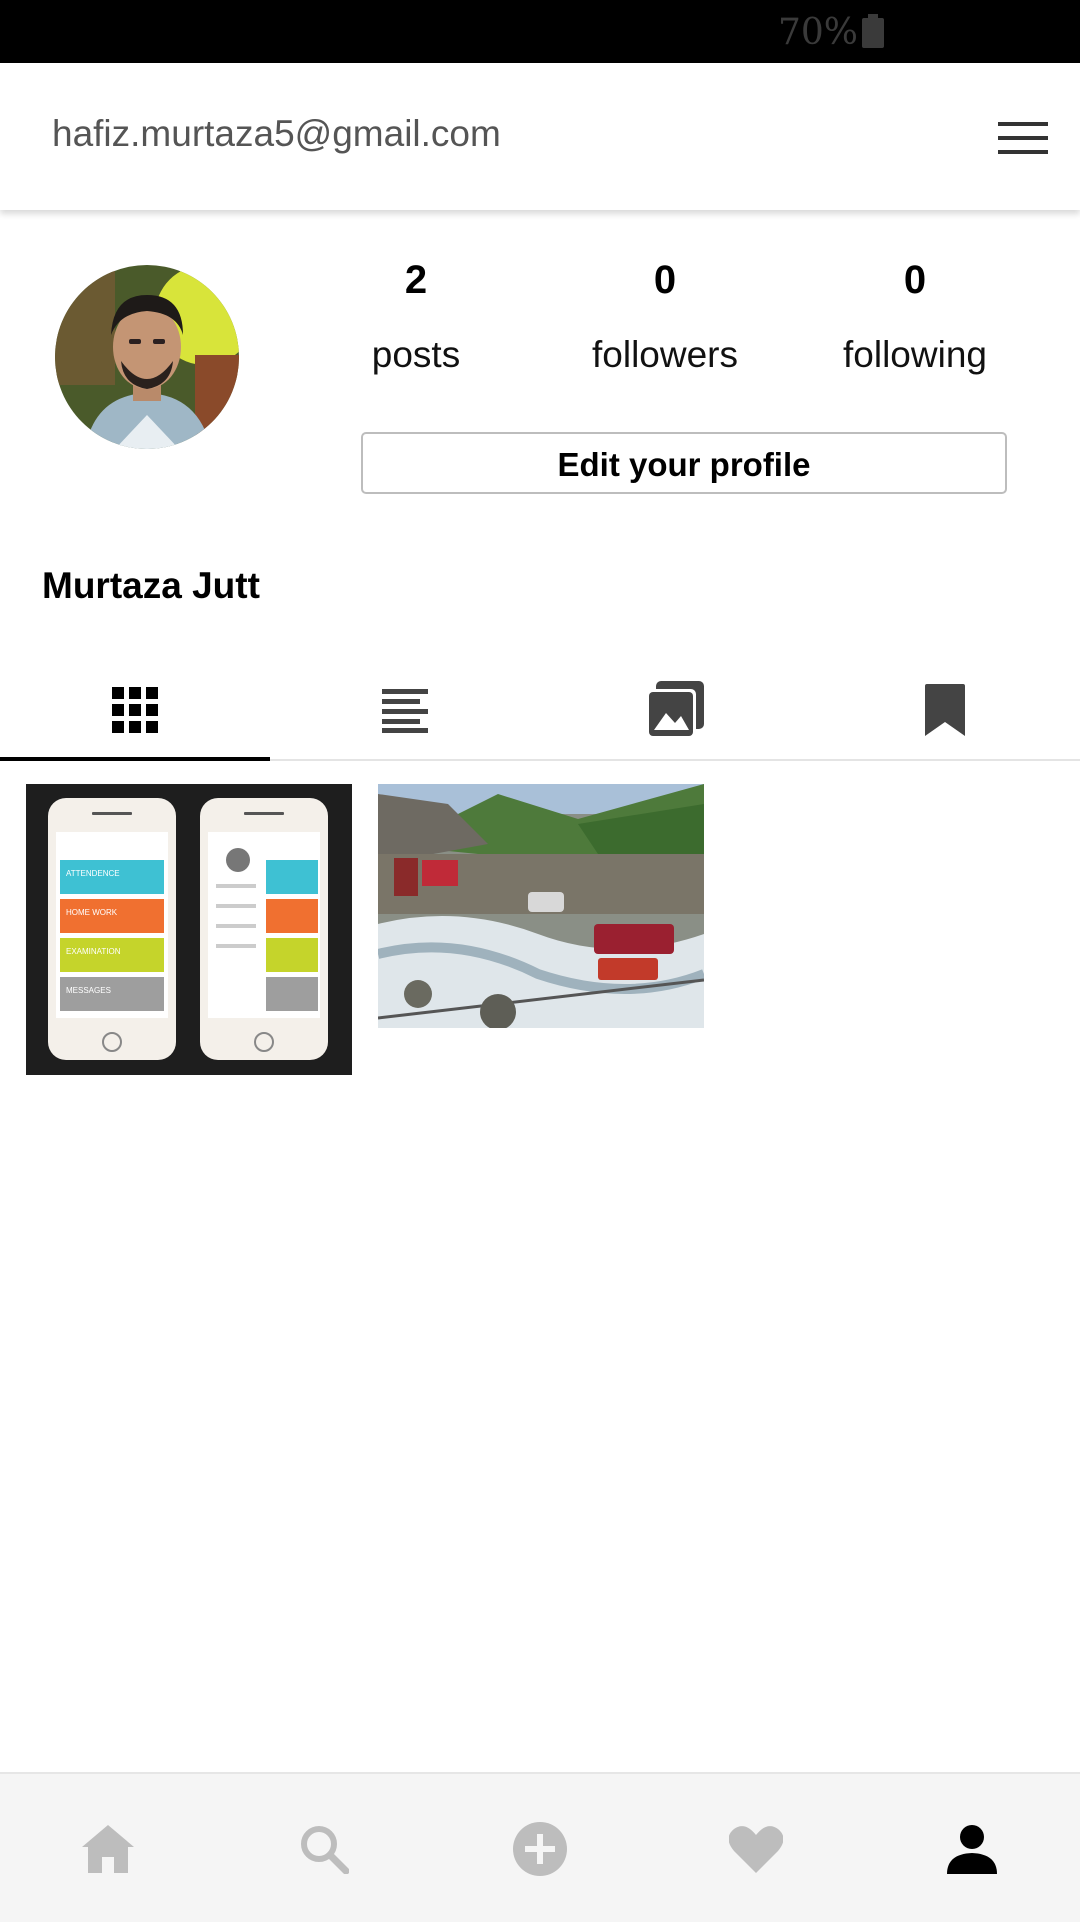 The height and width of the screenshot is (1922, 1080). I want to click on tab-saved, so click(945, 710).